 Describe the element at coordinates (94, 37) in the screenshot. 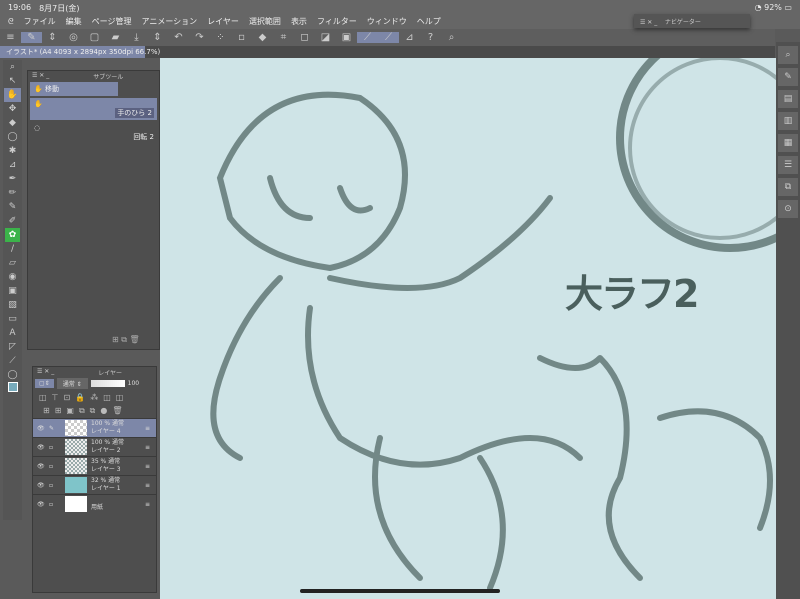

I see `new-icon: ▢` at that location.